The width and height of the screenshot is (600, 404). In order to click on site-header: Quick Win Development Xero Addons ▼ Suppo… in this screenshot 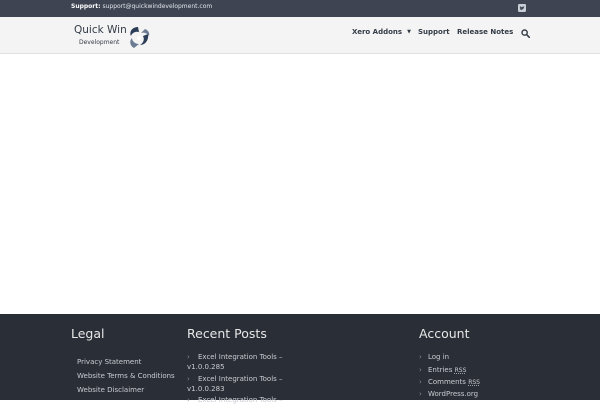, I will do `click(300, 35)`.